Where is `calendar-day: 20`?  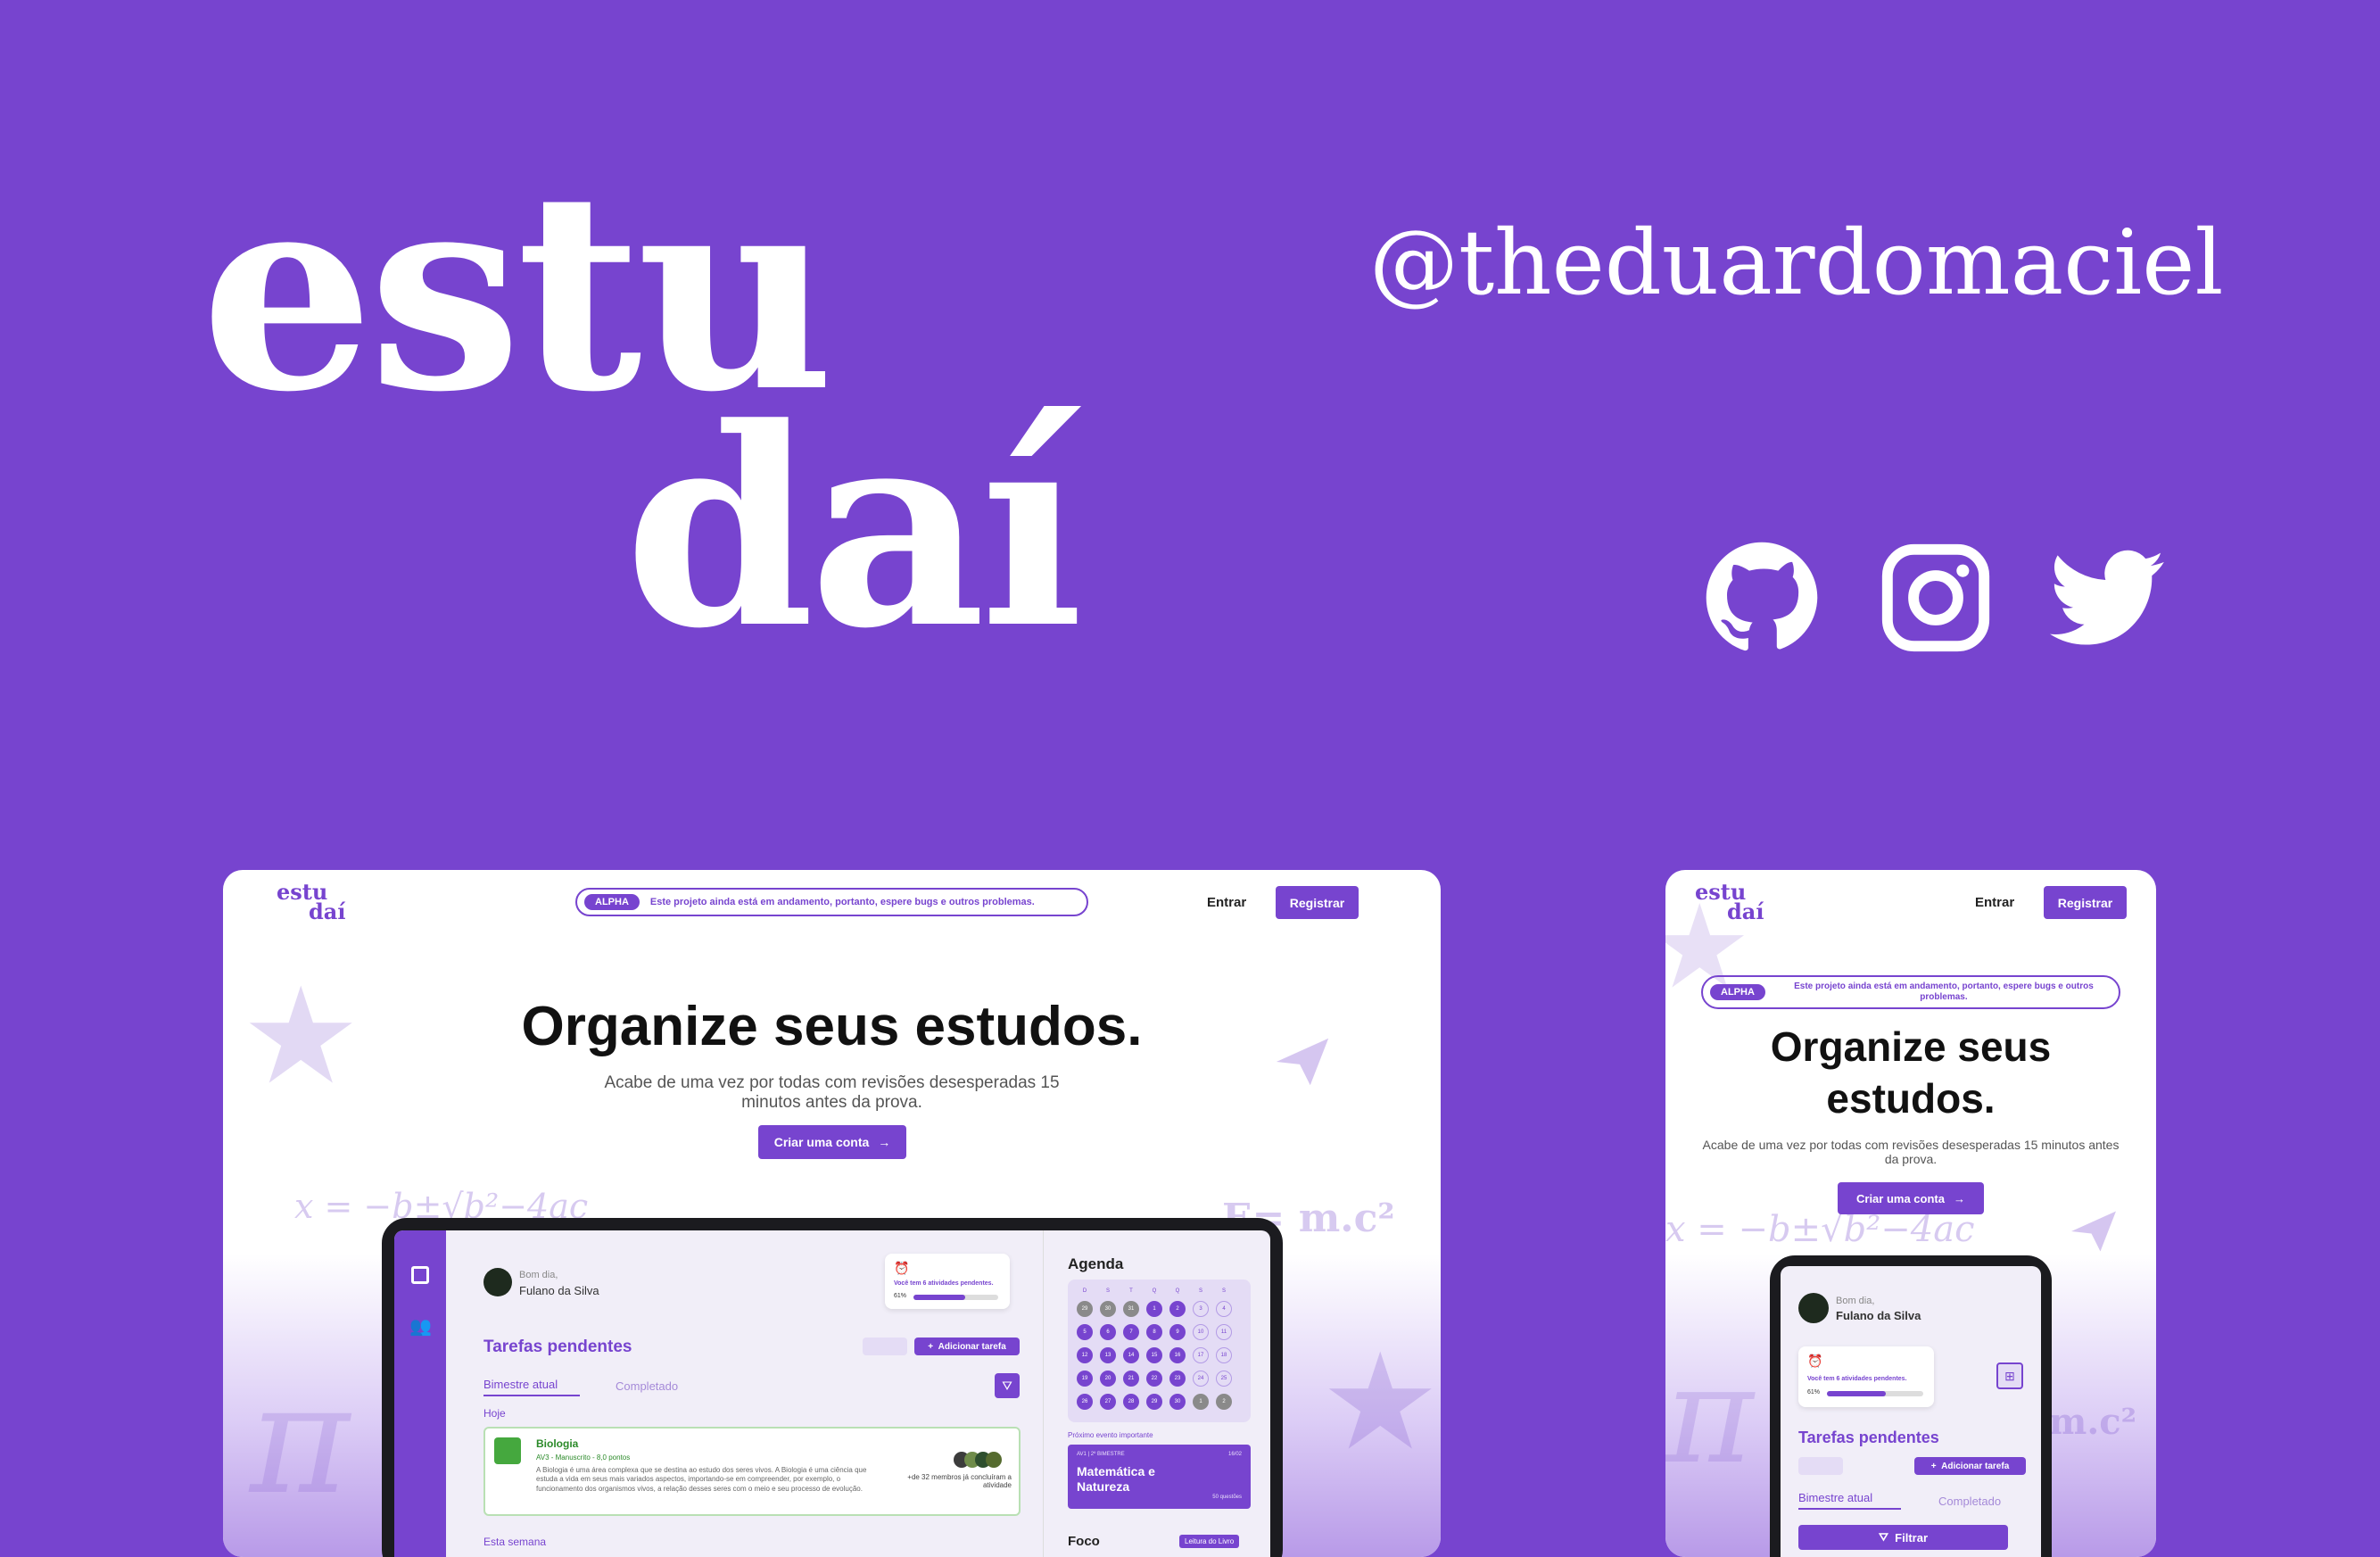 calendar-day: 20 is located at coordinates (1108, 1379).